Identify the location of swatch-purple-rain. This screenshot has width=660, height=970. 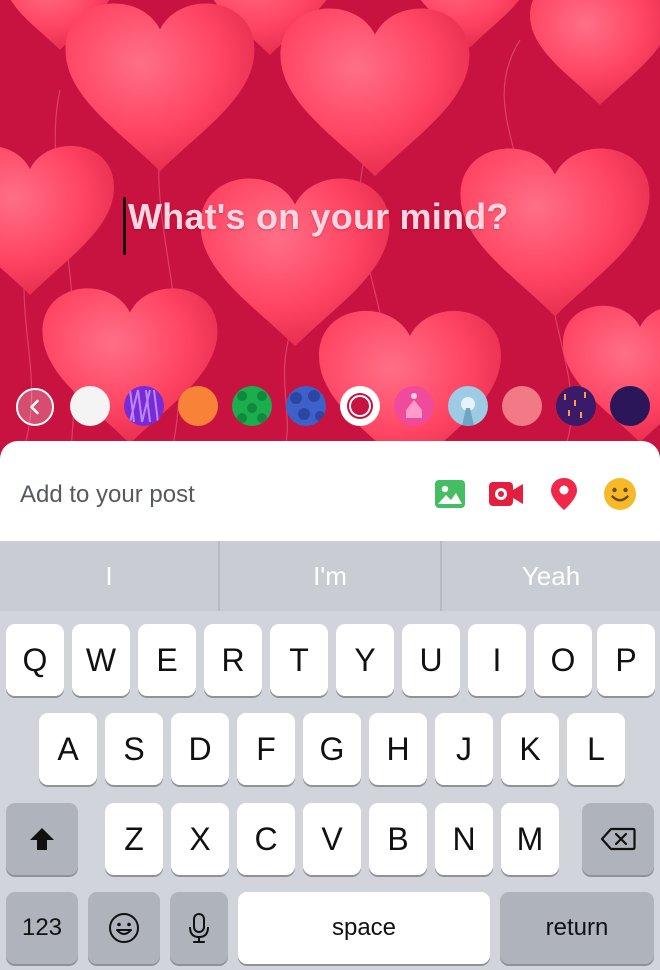
(576, 406).